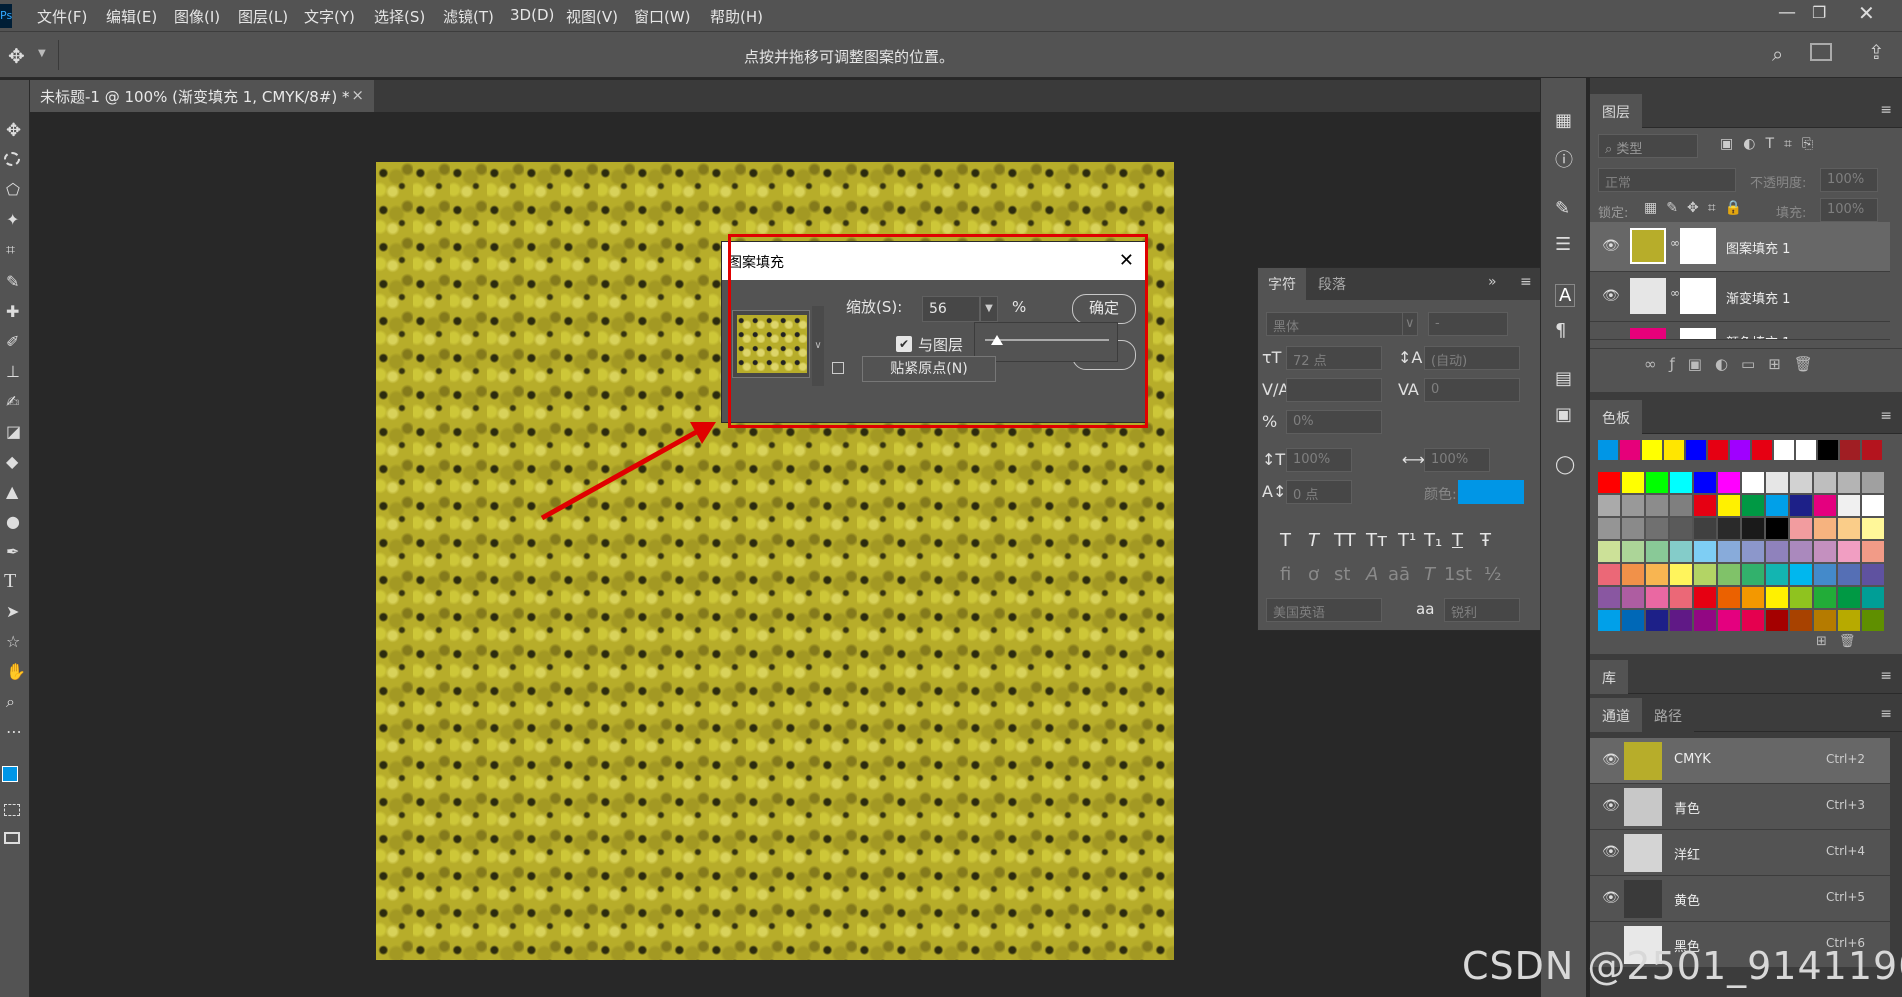 The height and width of the screenshot is (997, 1902). Describe the element at coordinates (131, 16) in the screenshot. I see `menu-edit: 编辑(E)` at that location.